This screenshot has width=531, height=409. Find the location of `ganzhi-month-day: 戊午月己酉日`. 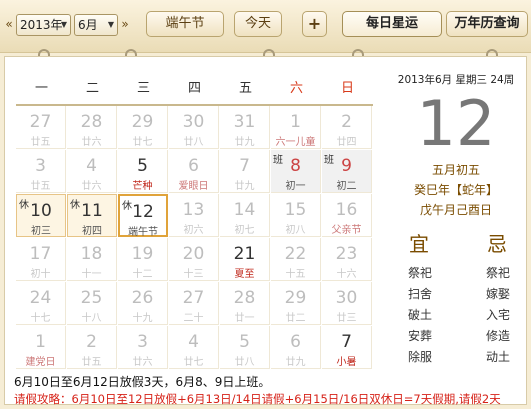

ganzhi-month-day: 戊午月己酉日 is located at coordinates (455, 210).